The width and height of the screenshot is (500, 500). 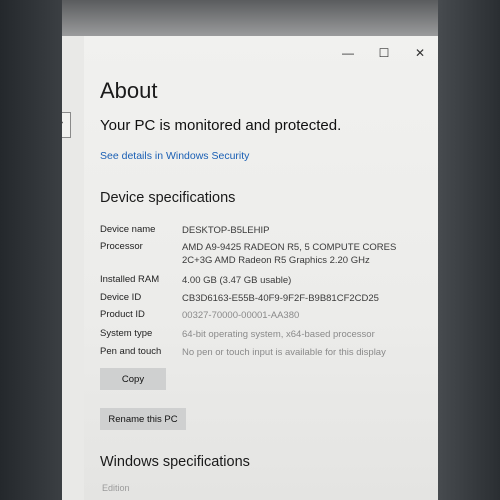 What do you see at coordinates (131, 351) in the screenshot?
I see `spec-label: Pen and touch` at bounding box center [131, 351].